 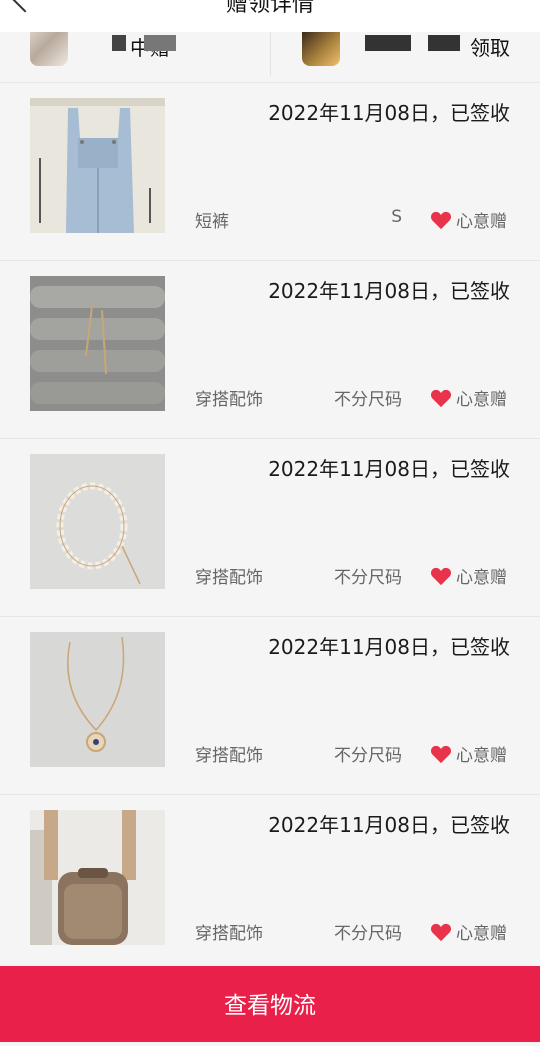 I want to click on item-category: 短裤, so click(x=212, y=222).